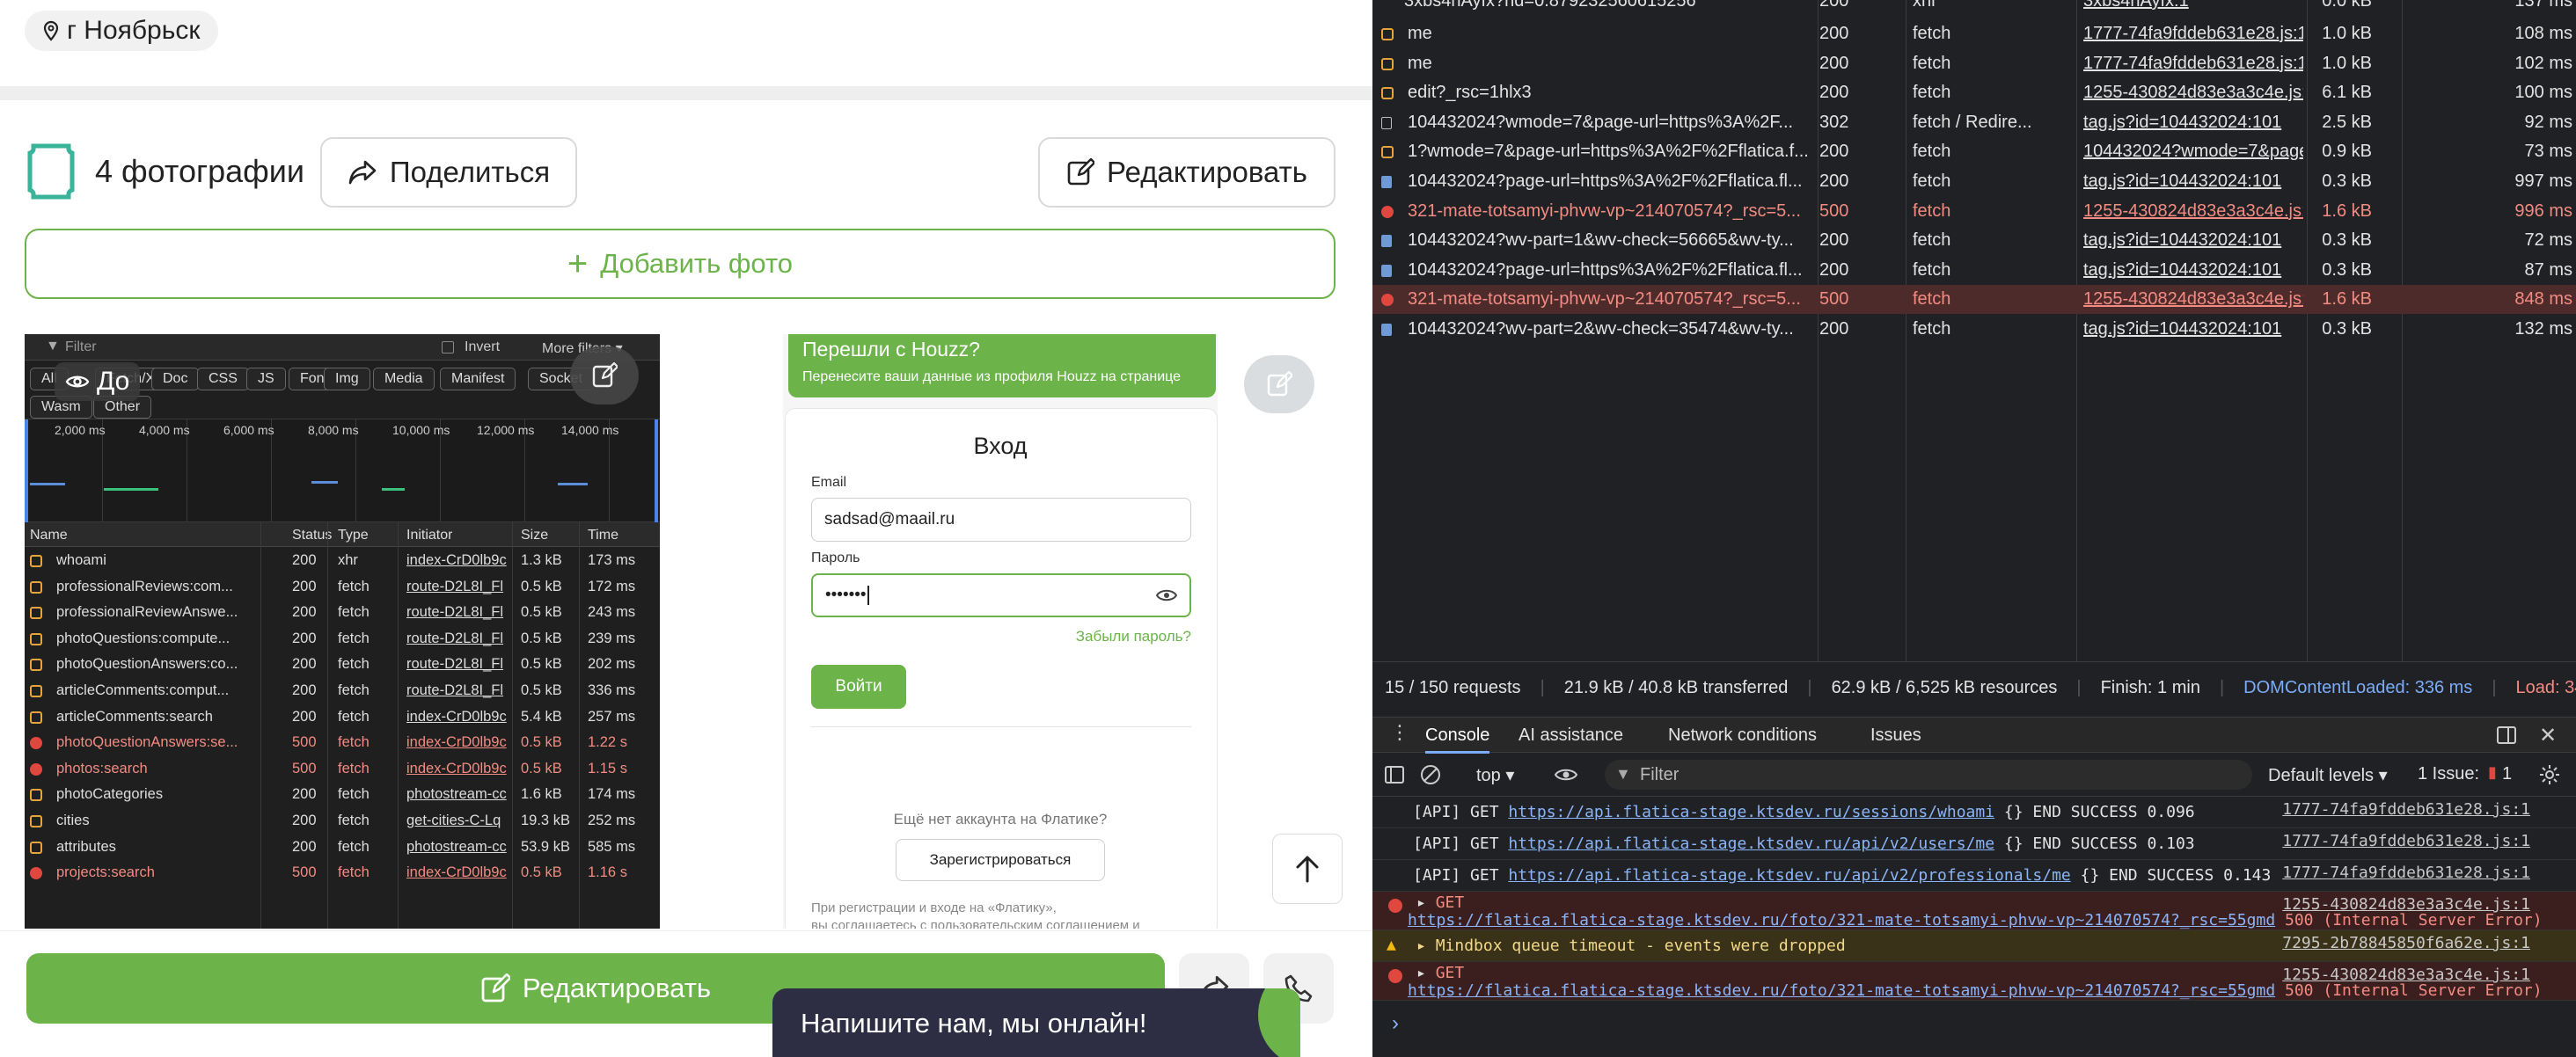 The height and width of the screenshot is (1057, 2576). What do you see at coordinates (49, 535) in the screenshot?
I see `column-header: Name` at bounding box center [49, 535].